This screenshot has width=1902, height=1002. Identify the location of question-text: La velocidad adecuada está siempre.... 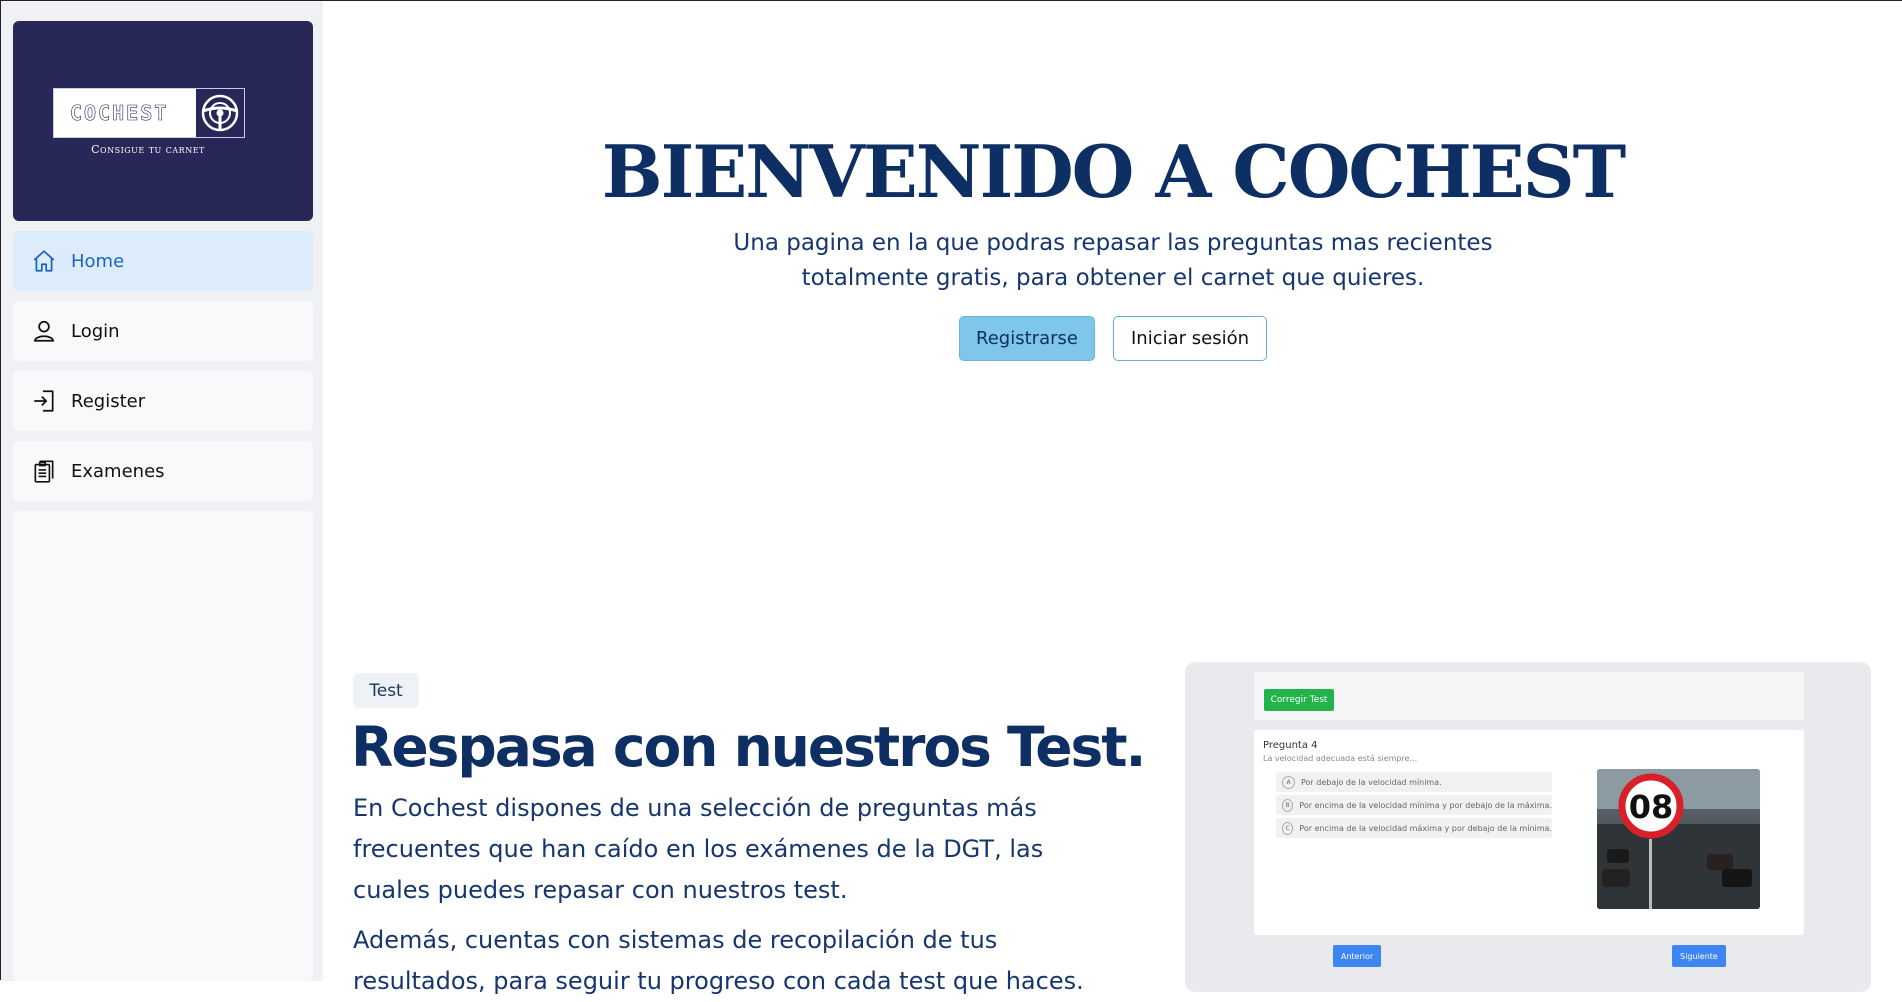
(1340, 758).